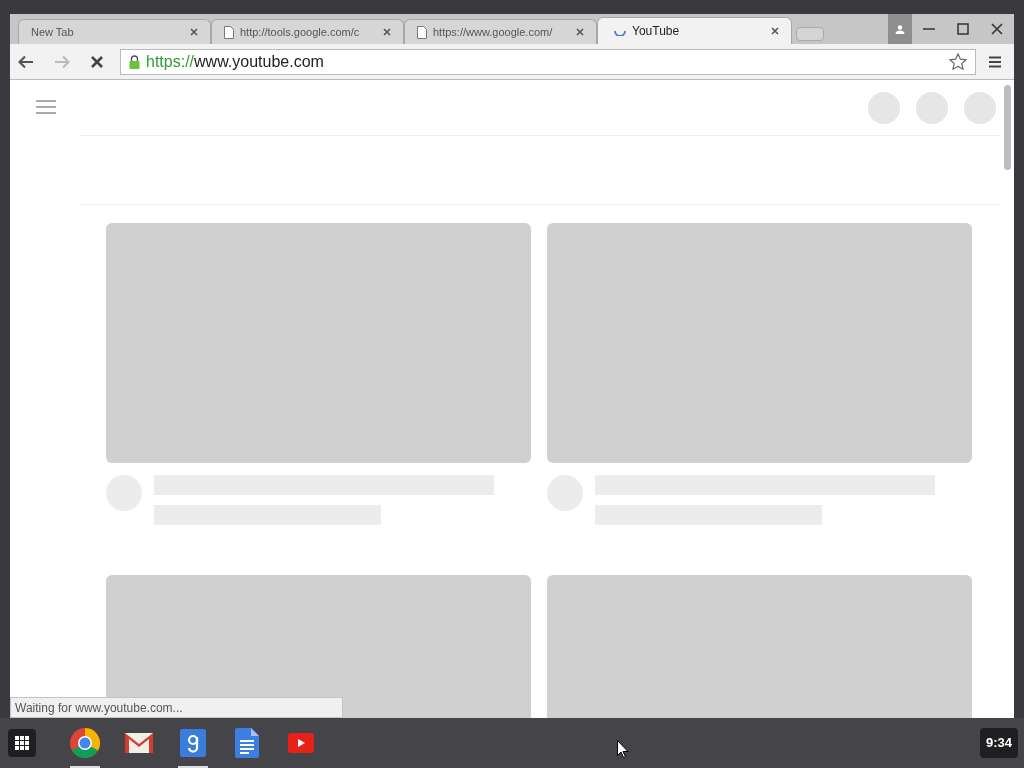 This screenshot has height=768, width=1024. What do you see at coordinates (548, 61) in the screenshot?
I see `address-bar: https://www.youtube.com` at bounding box center [548, 61].